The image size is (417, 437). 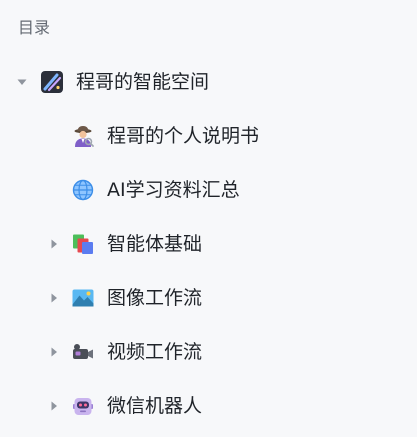 What do you see at coordinates (22, 82) in the screenshot?
I see `caret-down-icon` at bounding box center [22, 82].